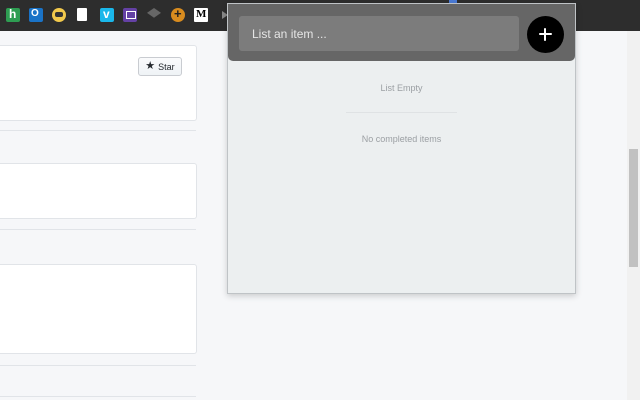 The width and height of the screenshot is (640, 400). What do you see at coordinates (166, 66) in the screenshot?
I see `star-label: Star` at bounding box center [166, 66].